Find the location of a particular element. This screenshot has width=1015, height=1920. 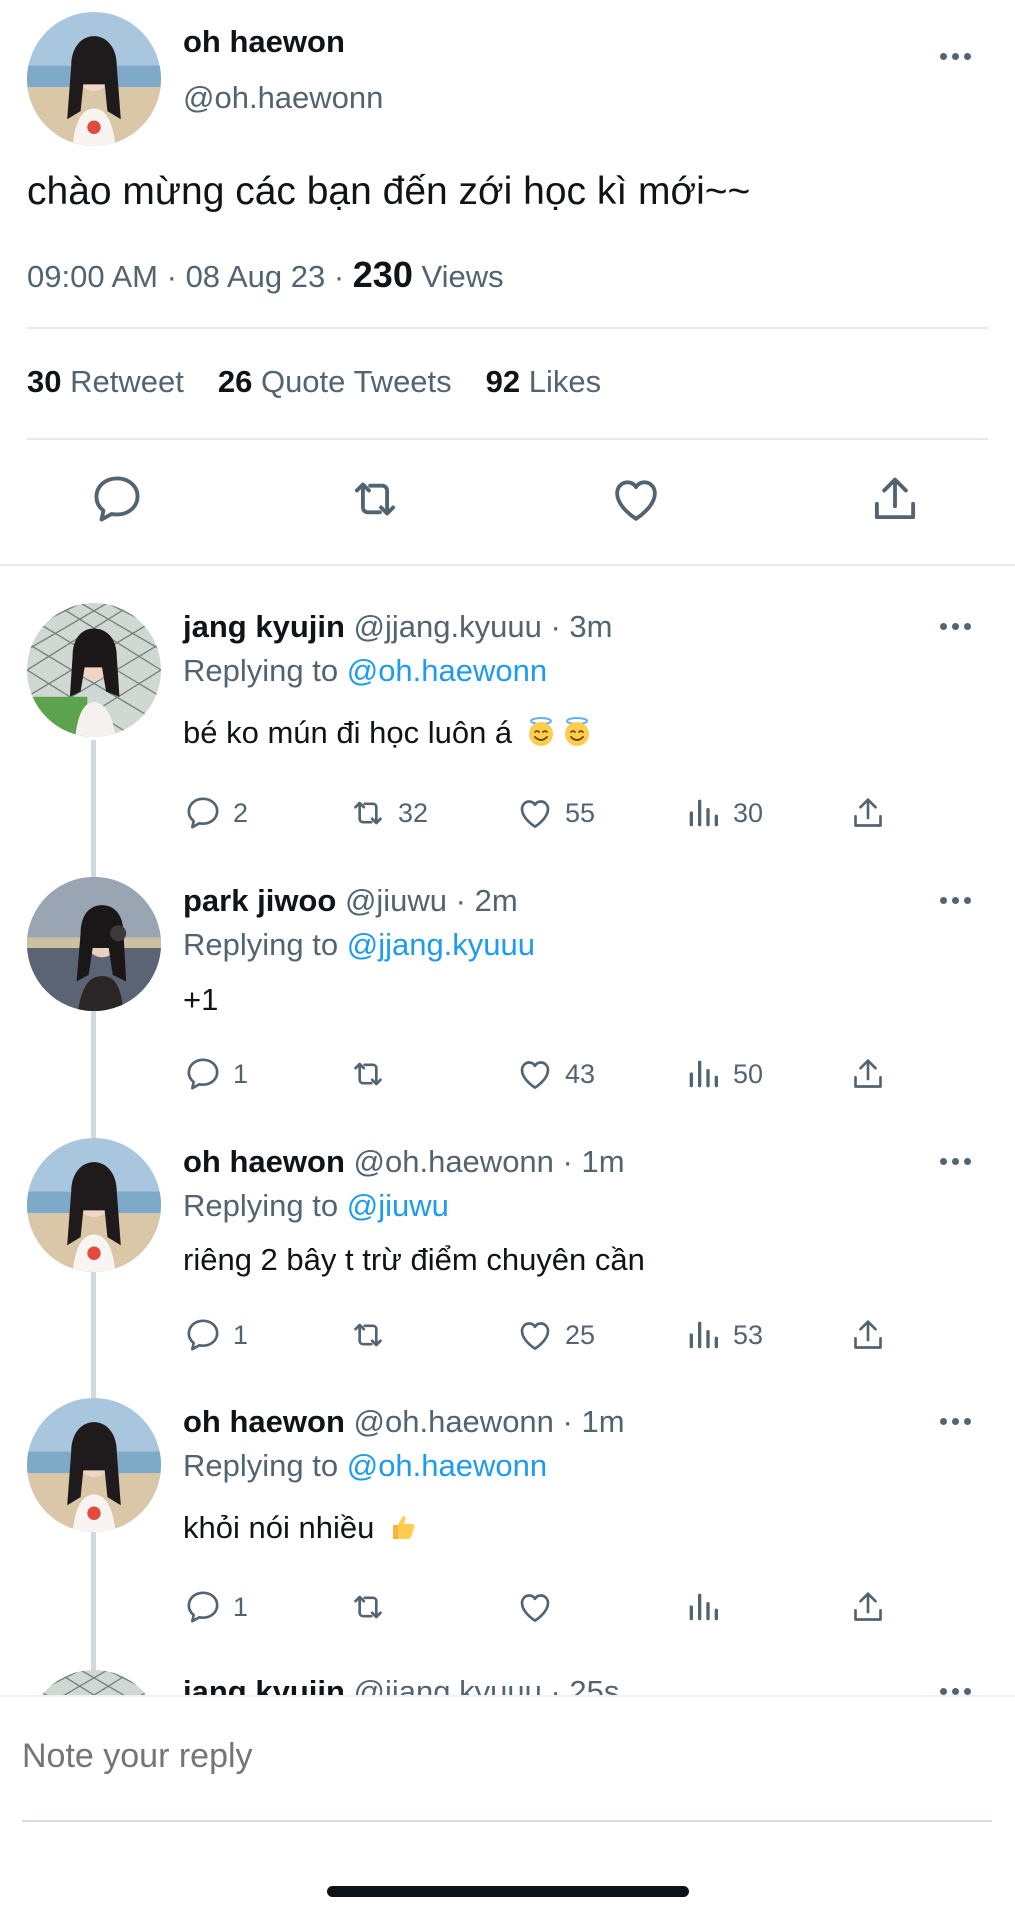

replying-to: Replying to @oh.haewonn is located at coordinates (365, 671).